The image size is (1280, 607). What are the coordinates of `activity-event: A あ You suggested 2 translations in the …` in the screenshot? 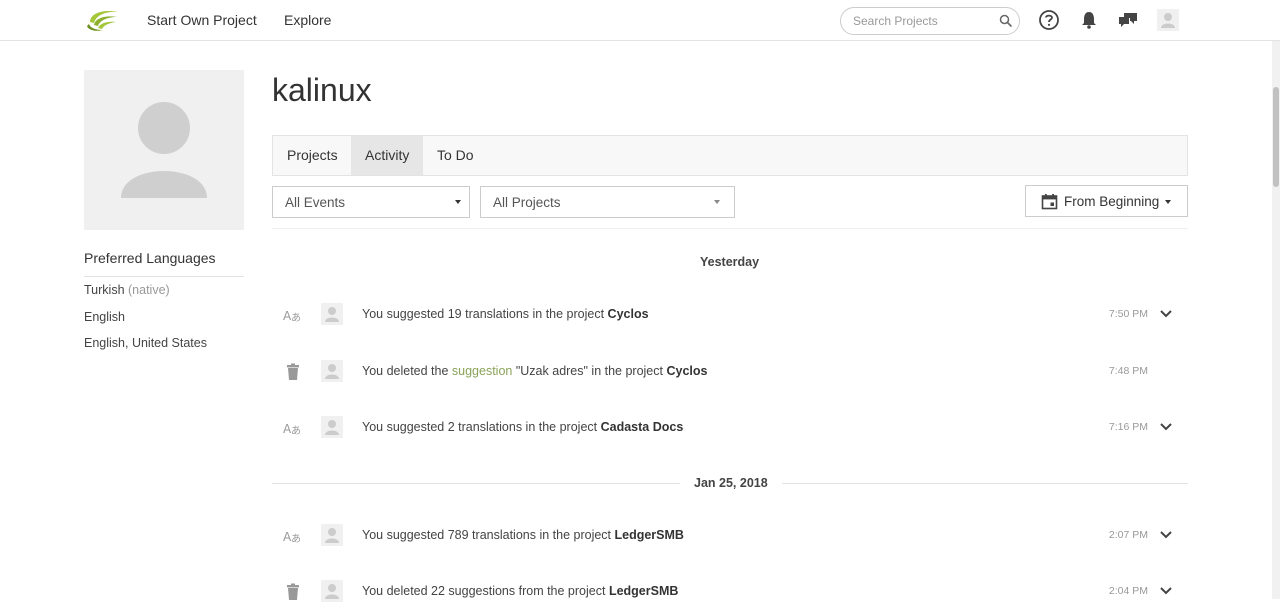 It's located at (730, 428).